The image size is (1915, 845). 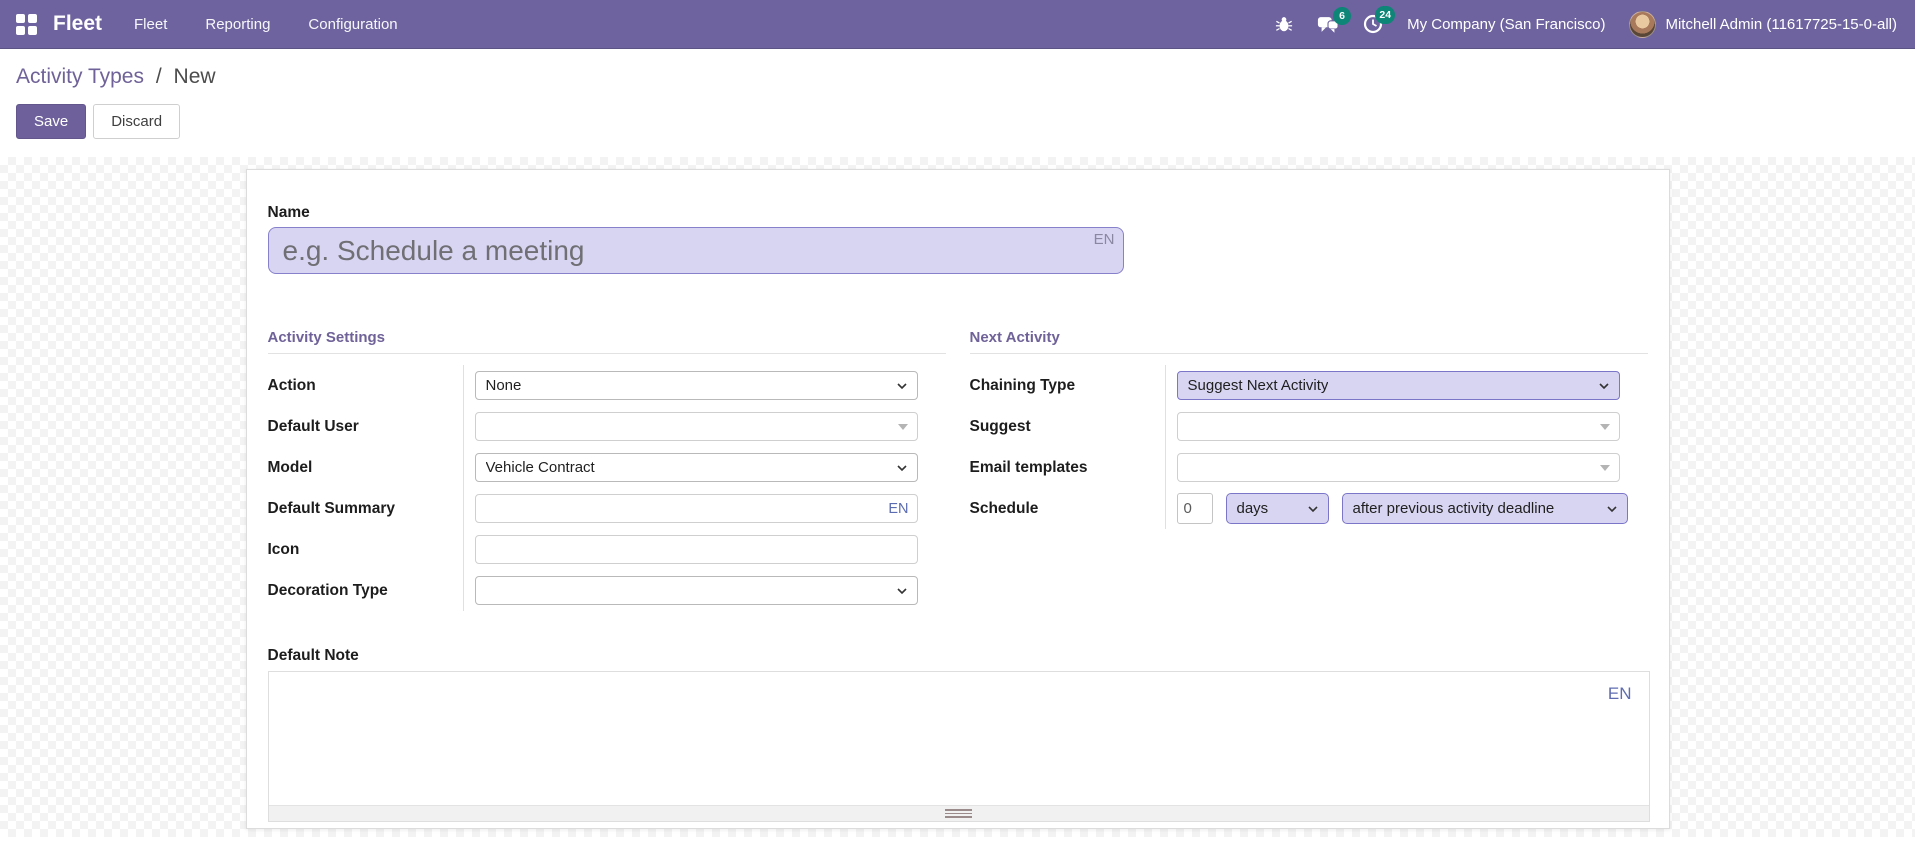 I want to click on menu-fleet: Fleet, so click(x=150, y=24).